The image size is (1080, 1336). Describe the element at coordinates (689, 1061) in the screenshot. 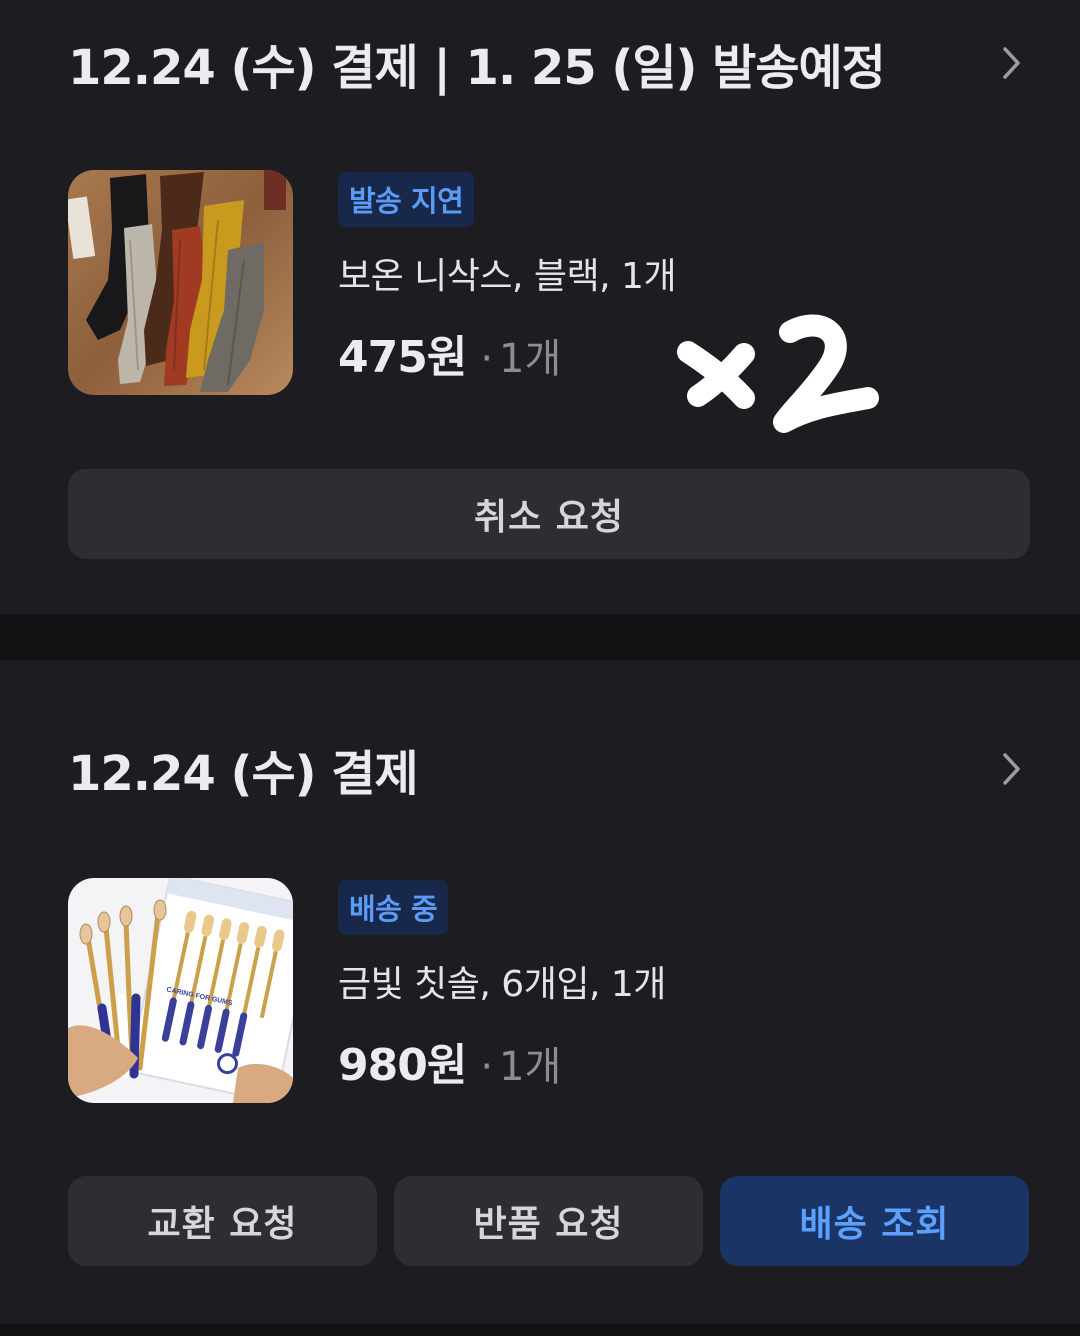

I see `price-line: 980원 · 1개` at that location.